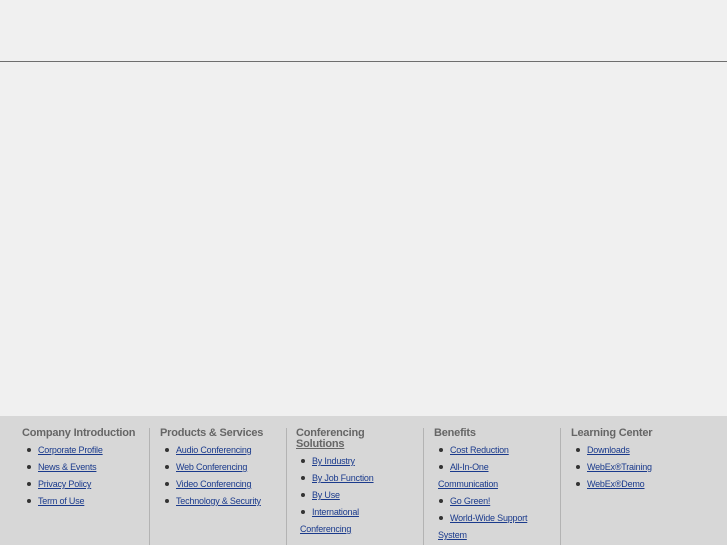  What do you see at coordinates (212, 433) in the screenshot?
I see `footer-column-title: Products & Services` at bounding box center [212, 433].